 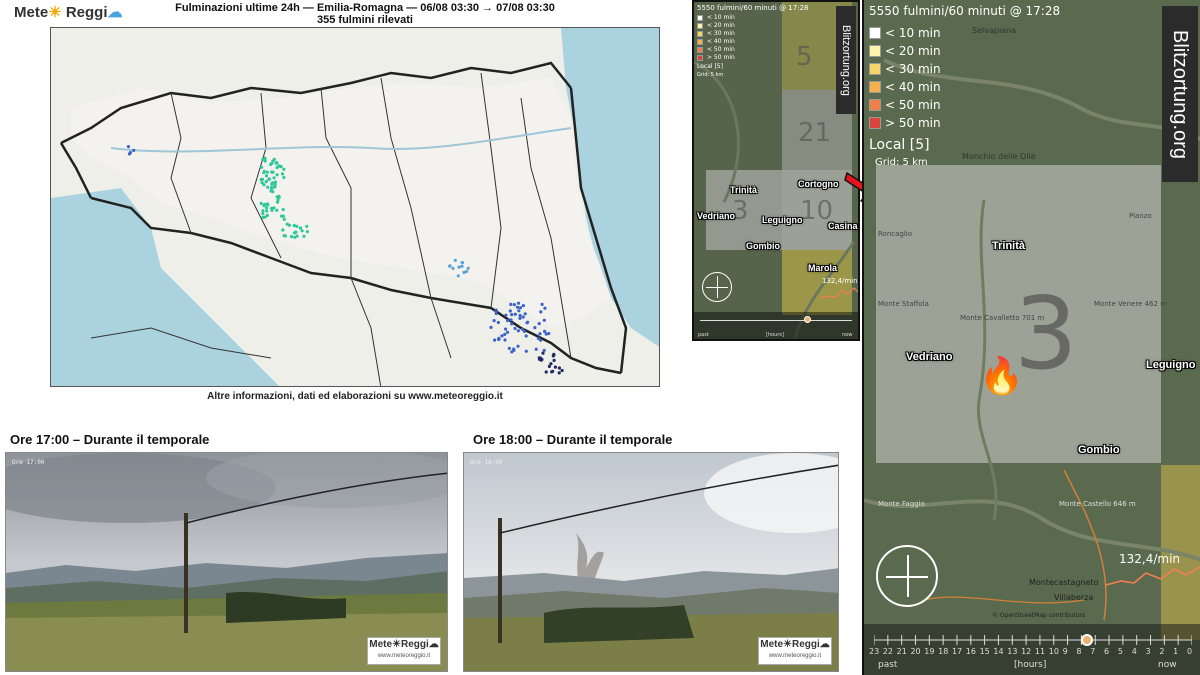 I want to click on bz-rate: 132,4/min, so click(x=840, y=281).